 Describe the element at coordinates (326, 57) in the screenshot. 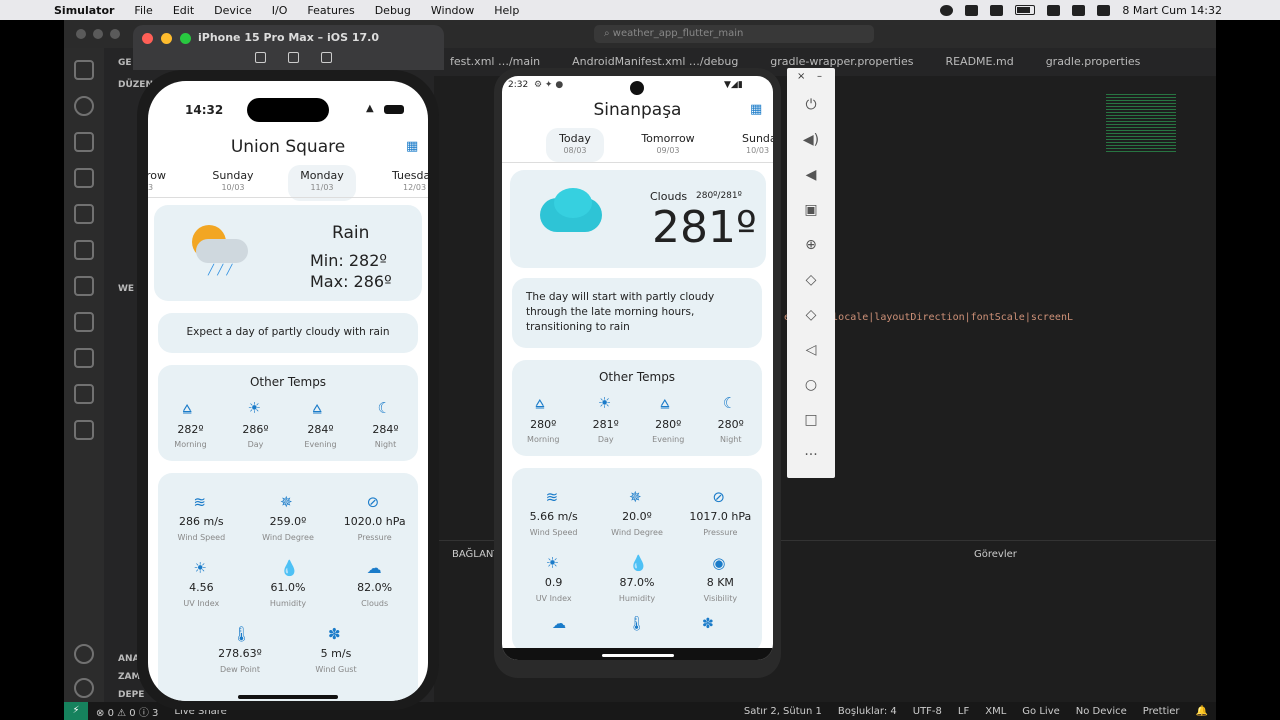

I see `rotate-icon` at that location.